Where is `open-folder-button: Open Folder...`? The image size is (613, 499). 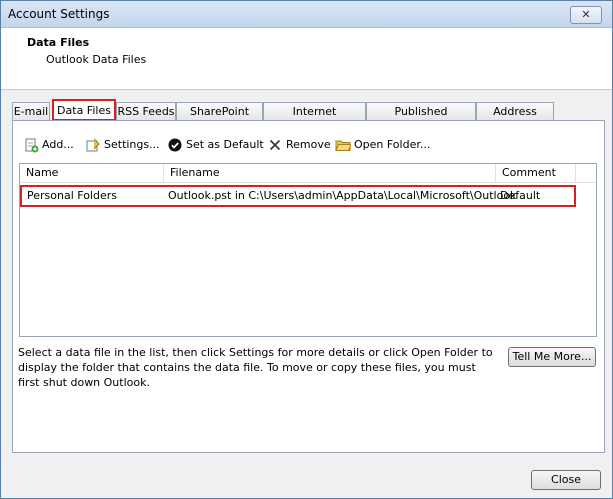 open-folder-button: Open Folder... is located at coordinates (382, 145).